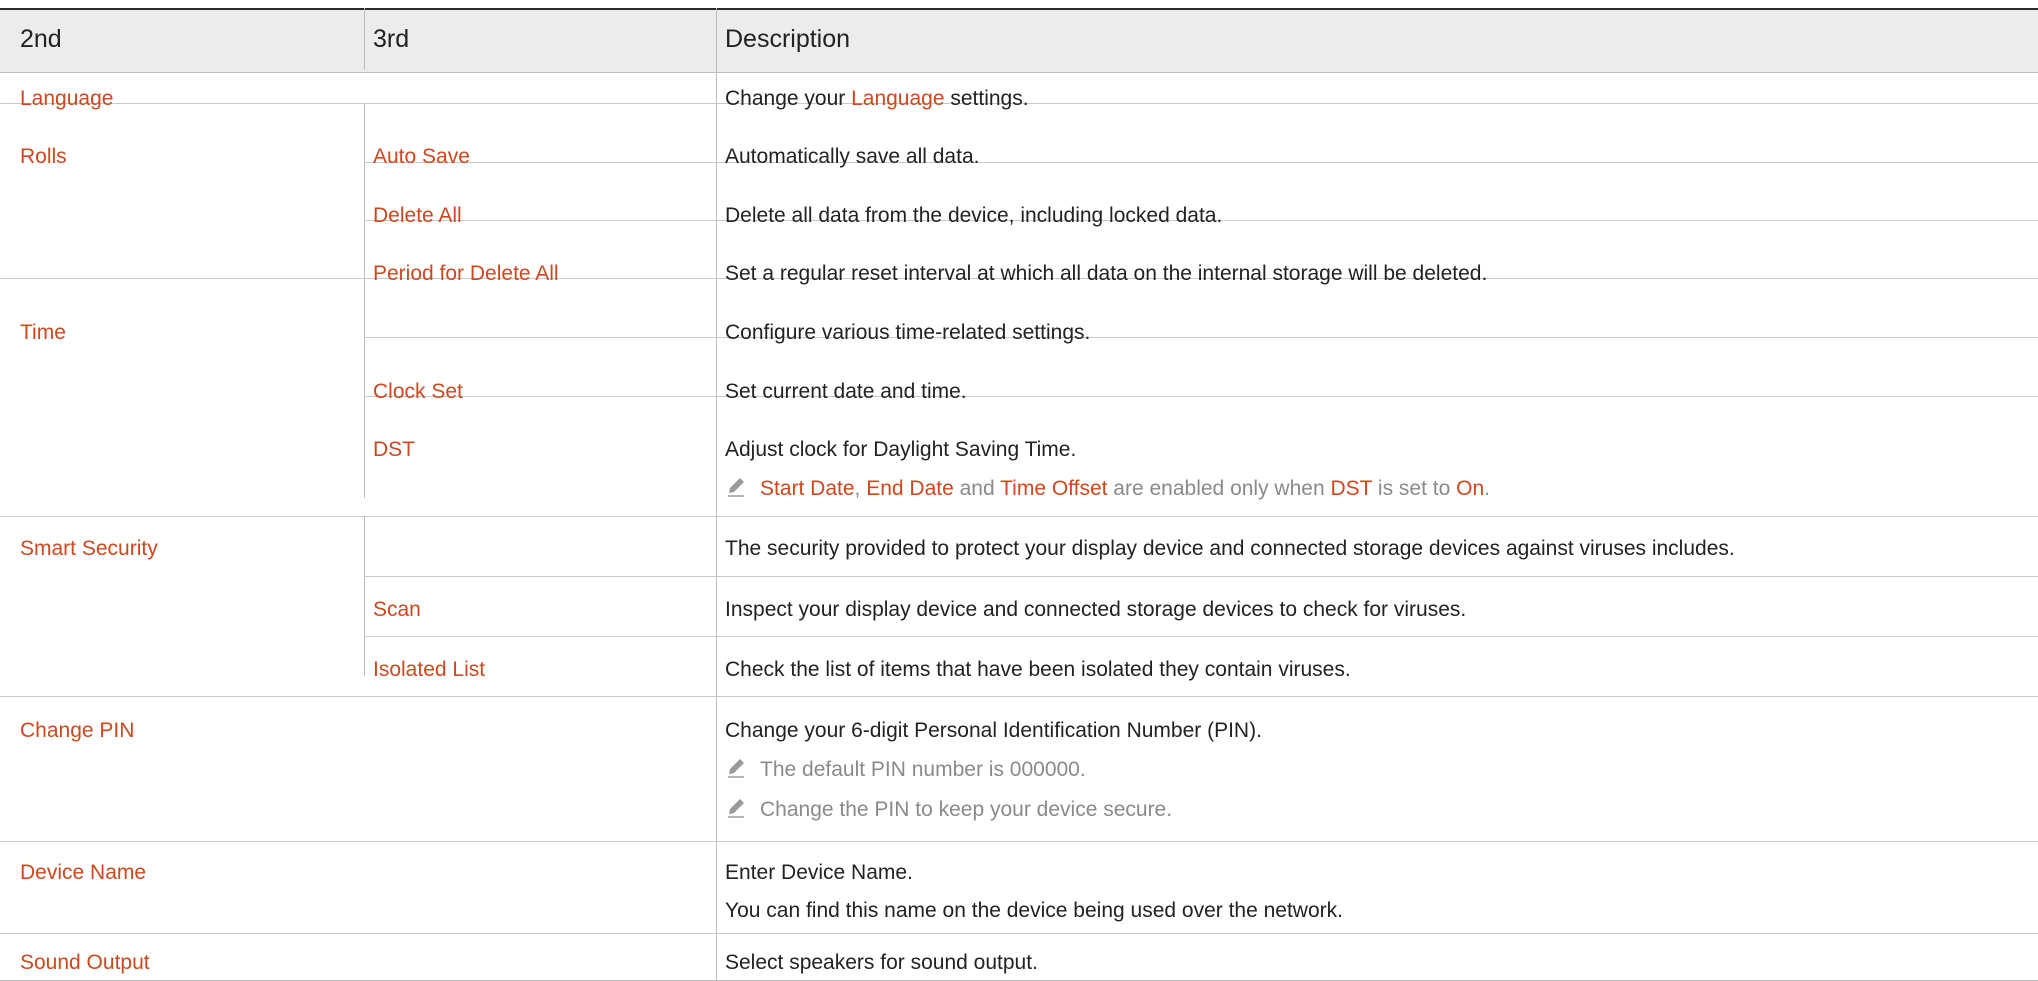 The width and height of the screenshot is (2038, 981). Describe the element at coordinates (788, 39) in the screenshot. I see `header-description: Description` at that location.